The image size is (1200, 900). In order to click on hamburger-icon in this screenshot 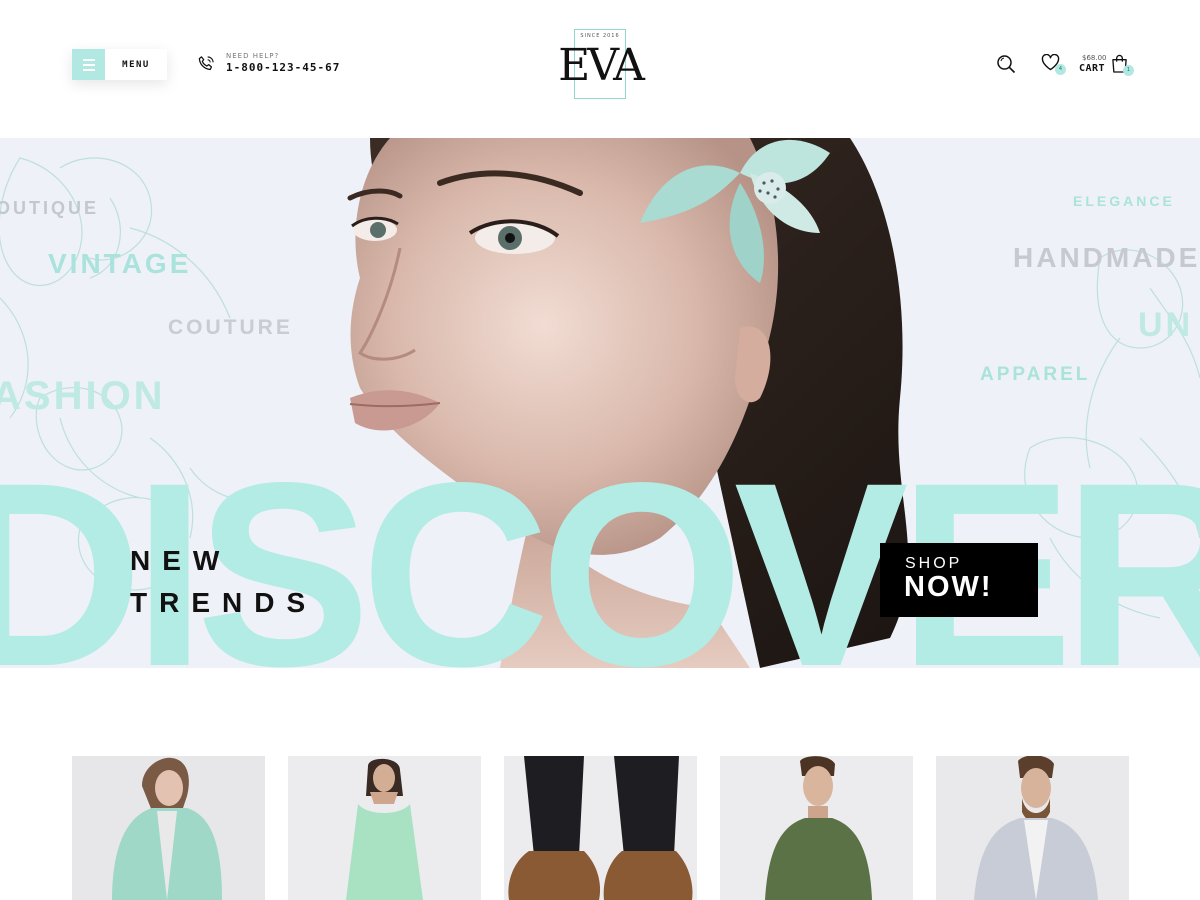, I will do `click(88, 64)`.